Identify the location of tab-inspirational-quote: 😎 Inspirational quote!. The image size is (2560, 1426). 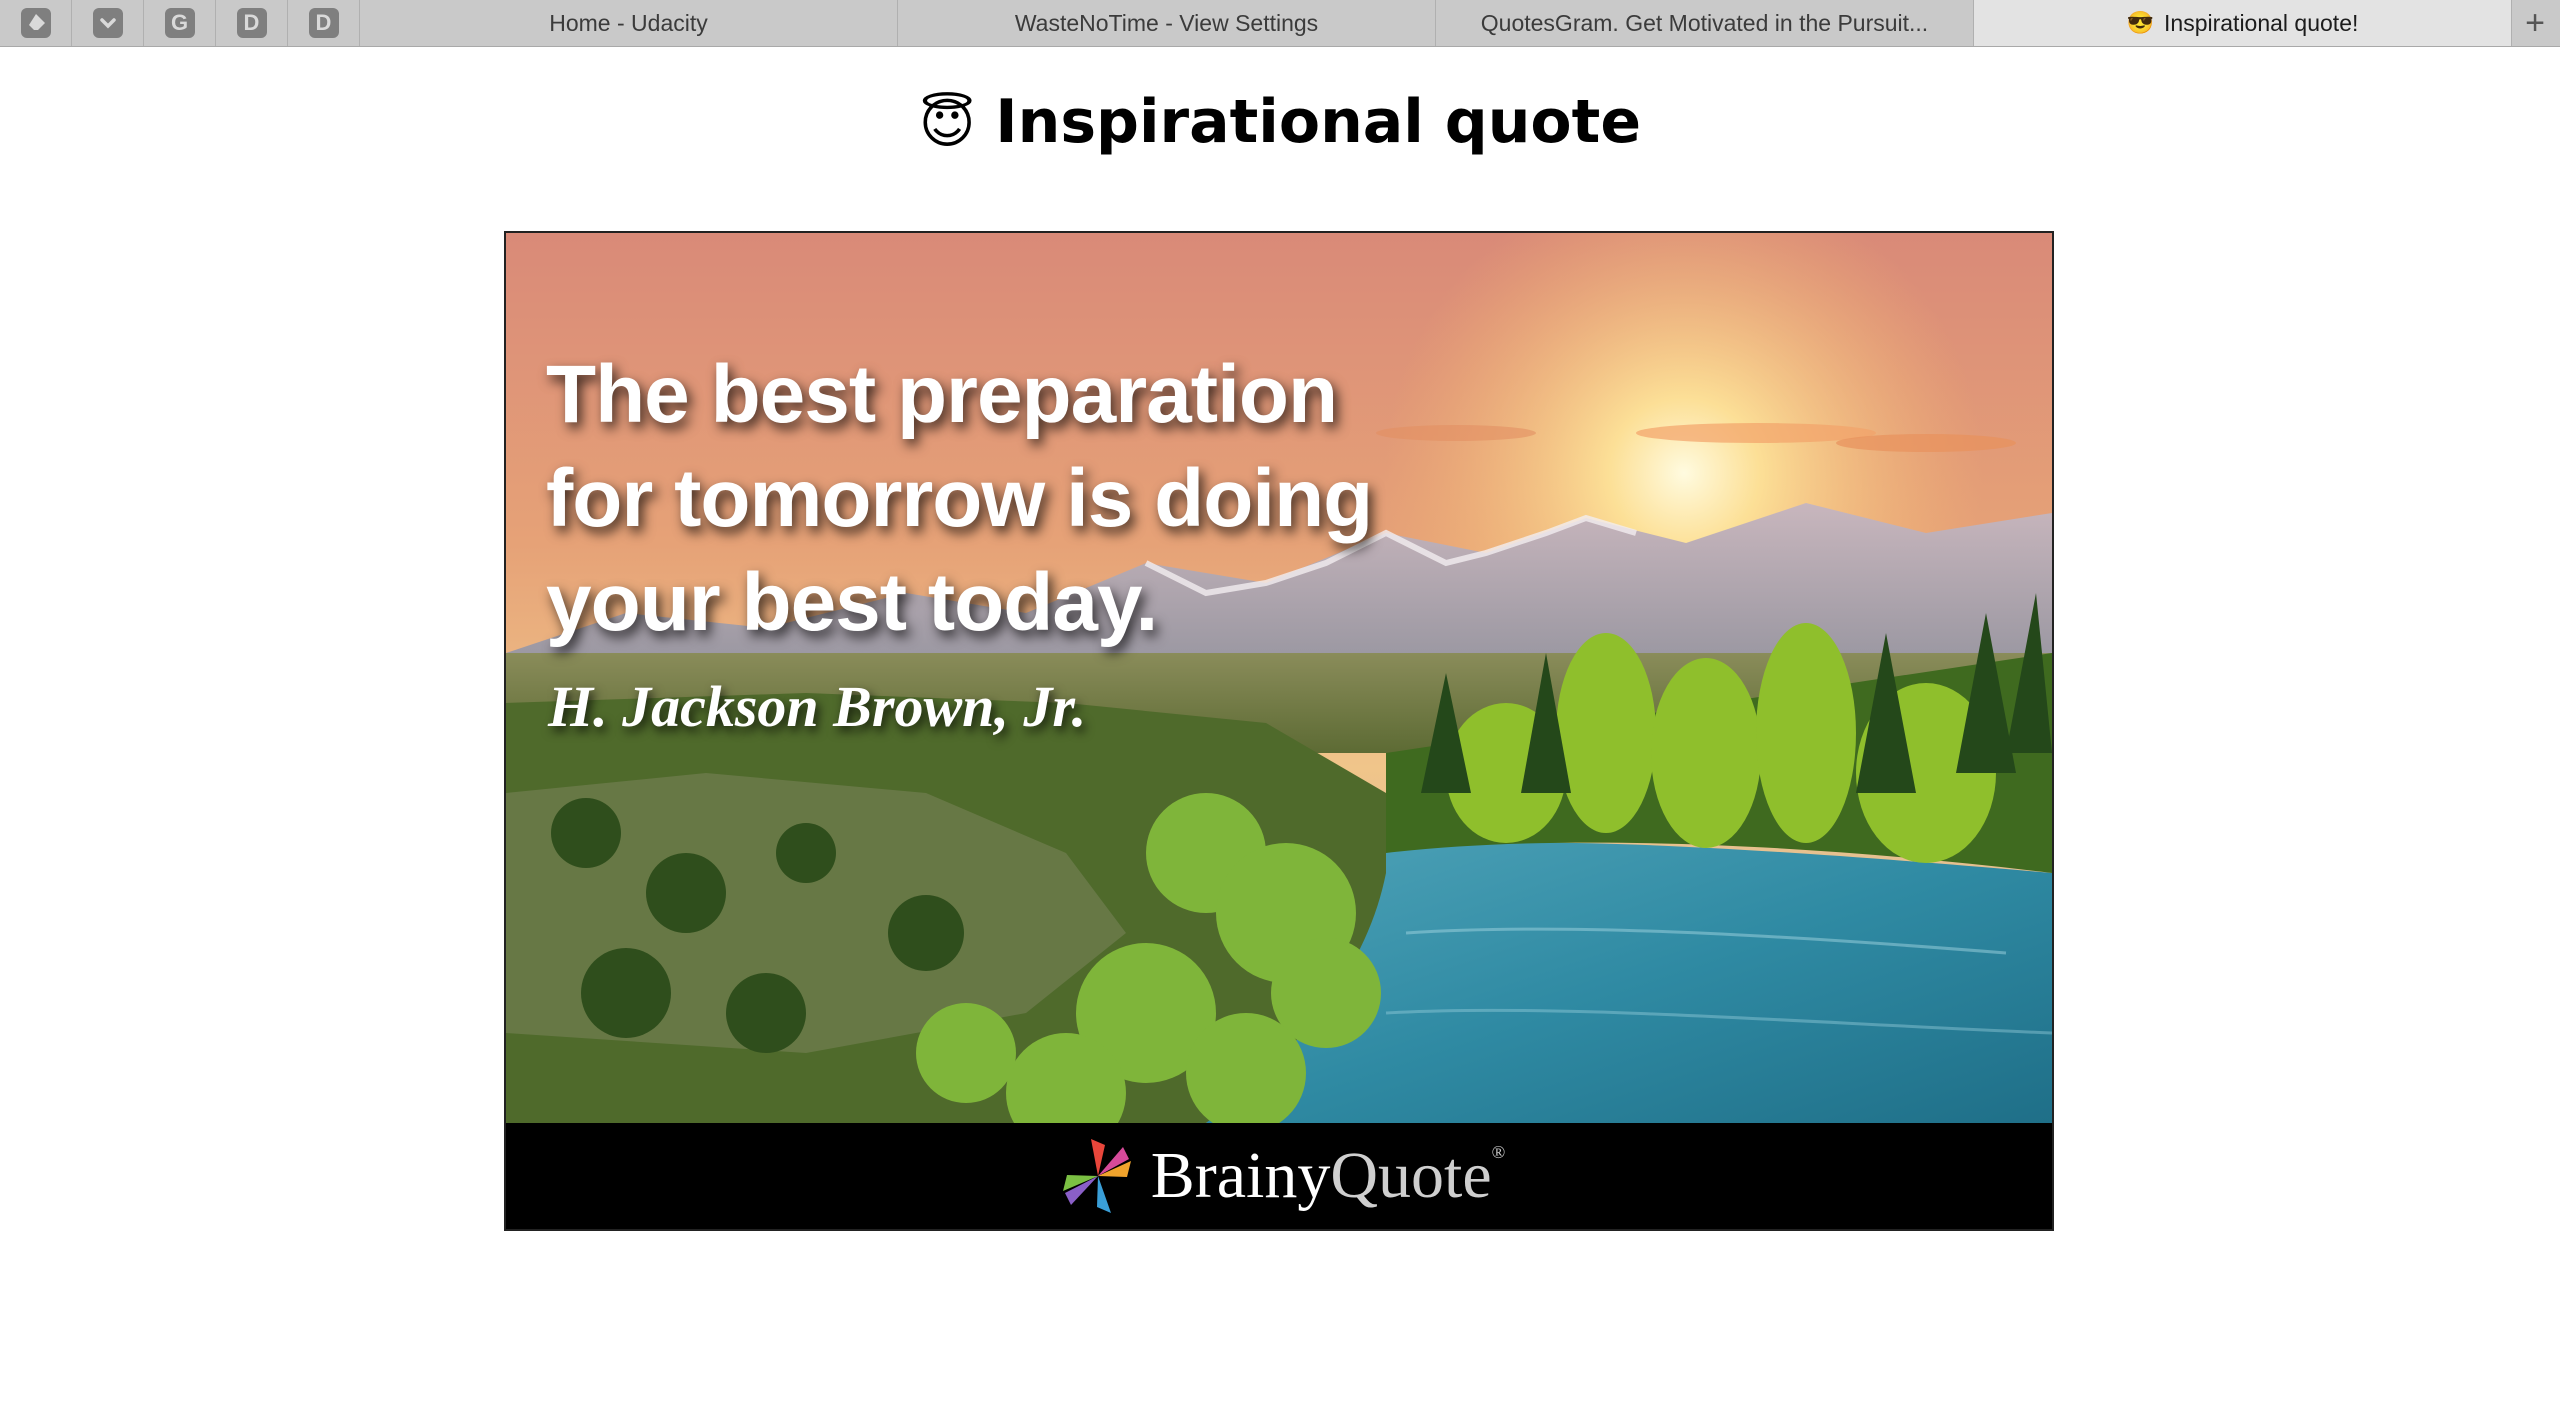
(2243, 23).